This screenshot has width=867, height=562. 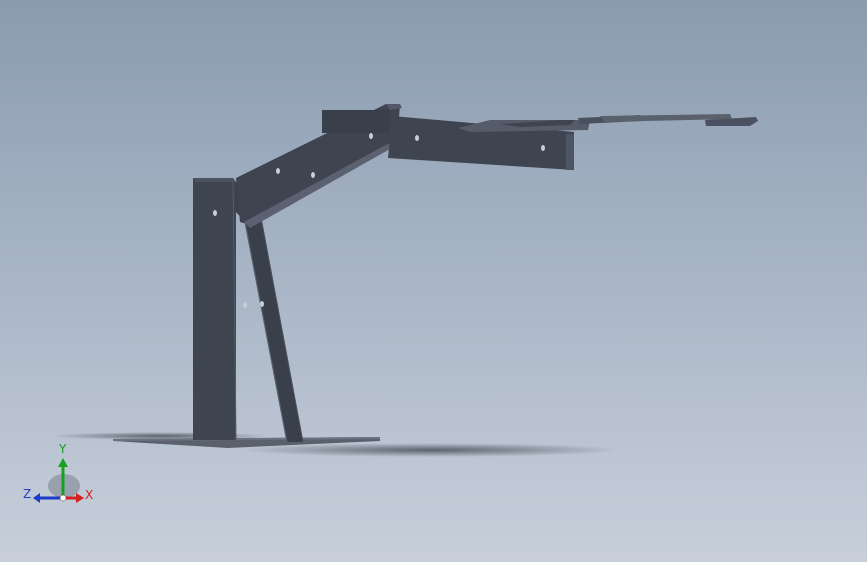 I want to click on y-axis-label: Y, so click(x=63, y=449).